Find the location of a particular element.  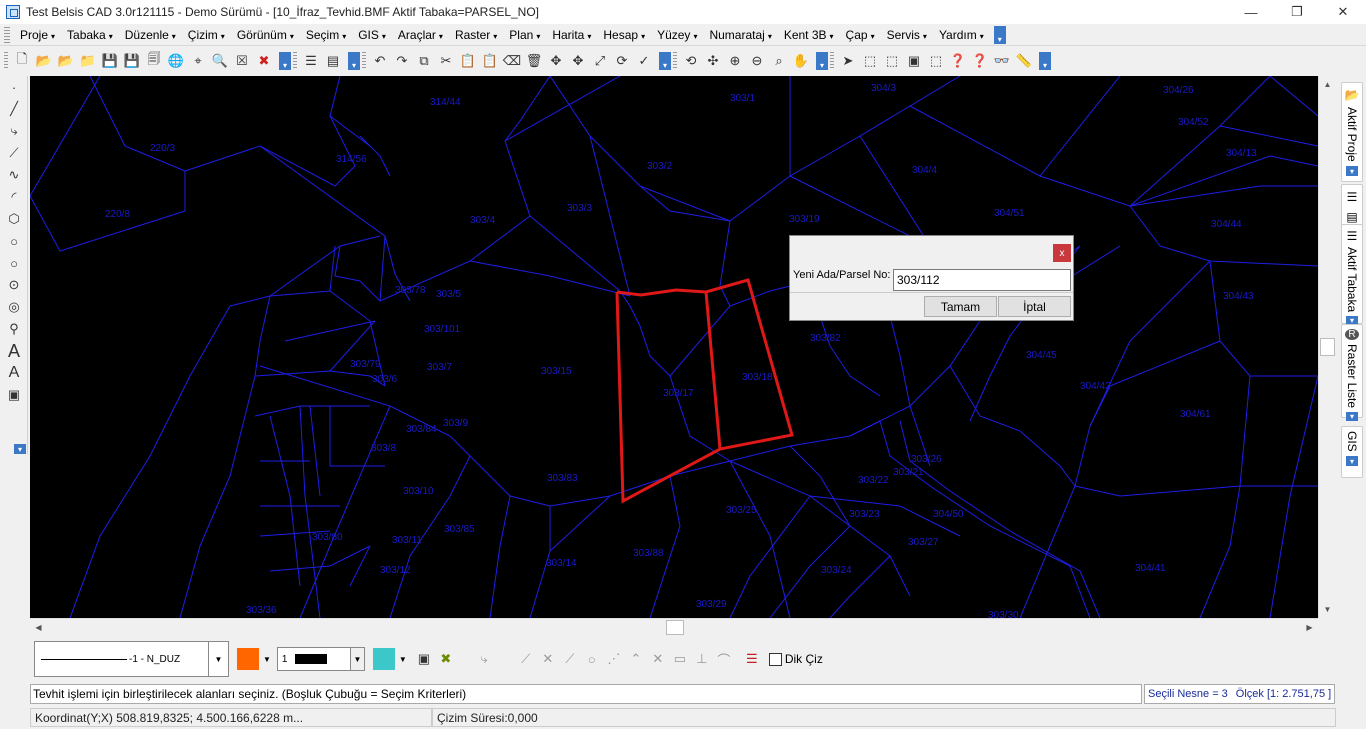

layers-icon: ☰ is located at coordinates (311, 61).